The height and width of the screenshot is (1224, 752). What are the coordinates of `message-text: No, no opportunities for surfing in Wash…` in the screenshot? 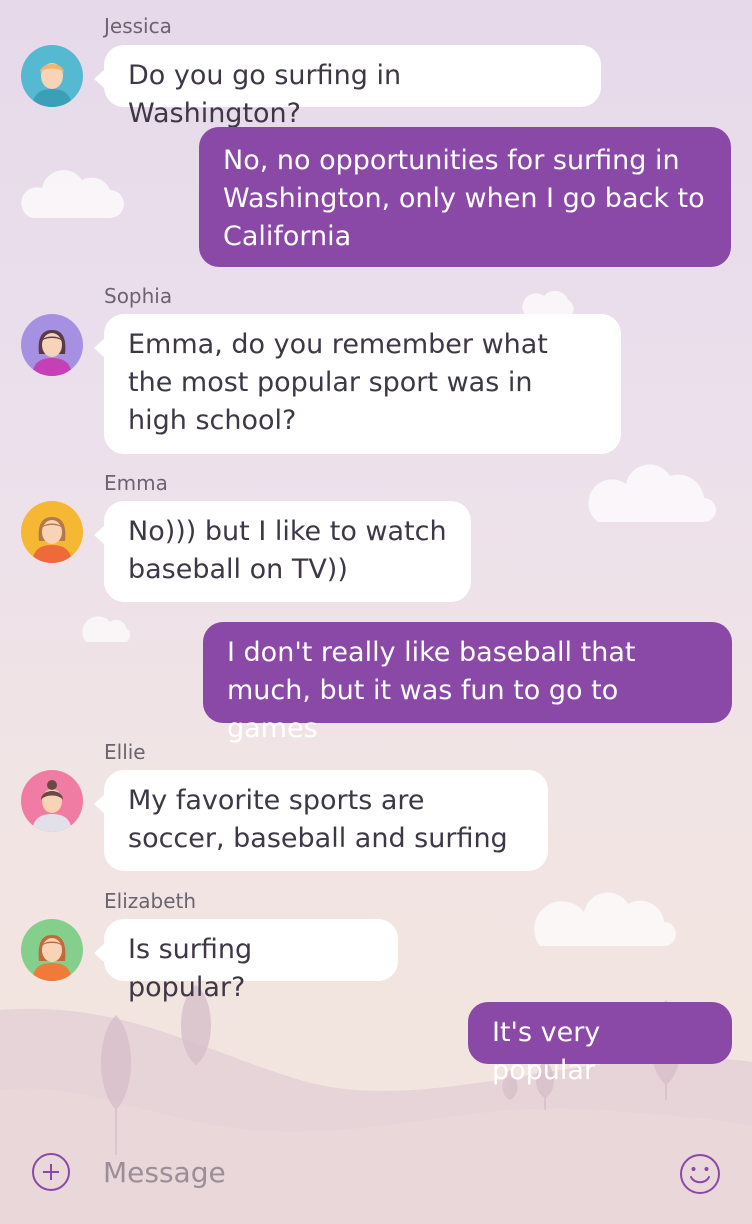 It's located at (464, 198).